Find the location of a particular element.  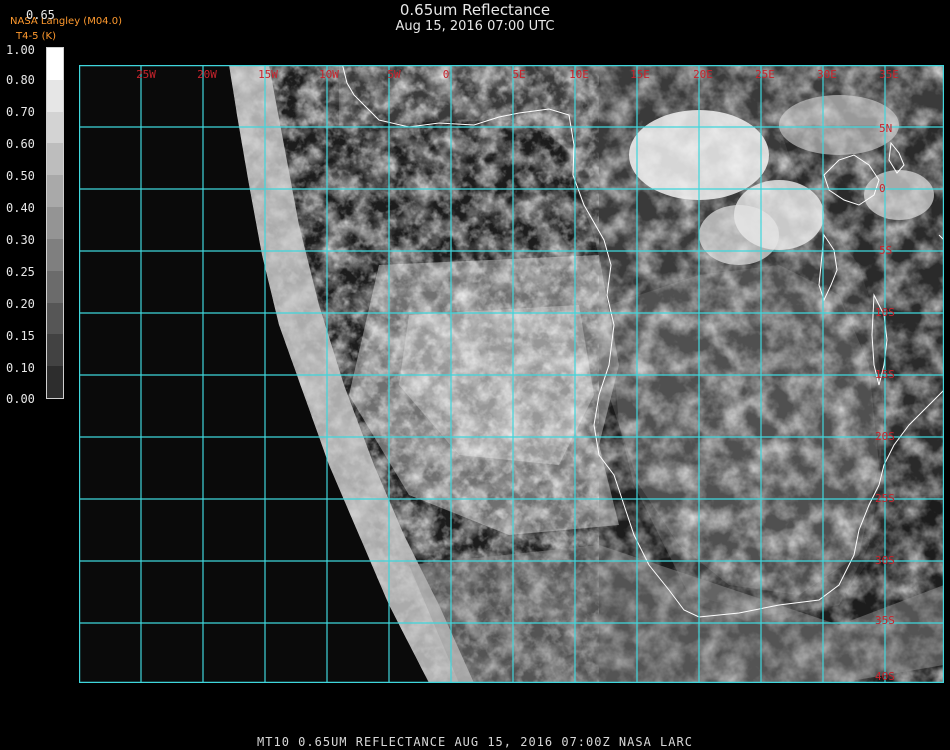

scale-tick: 0.20 is located at coordinates (20, 304).